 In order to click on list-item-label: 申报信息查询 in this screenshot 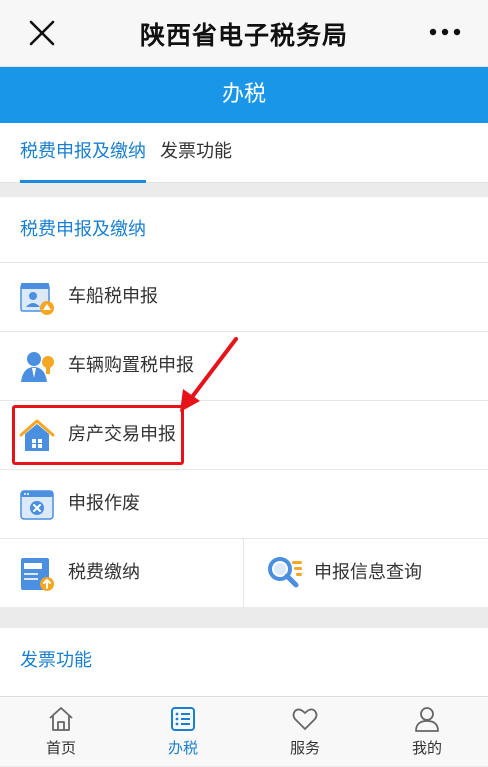, I will do `click(368, 572)`.